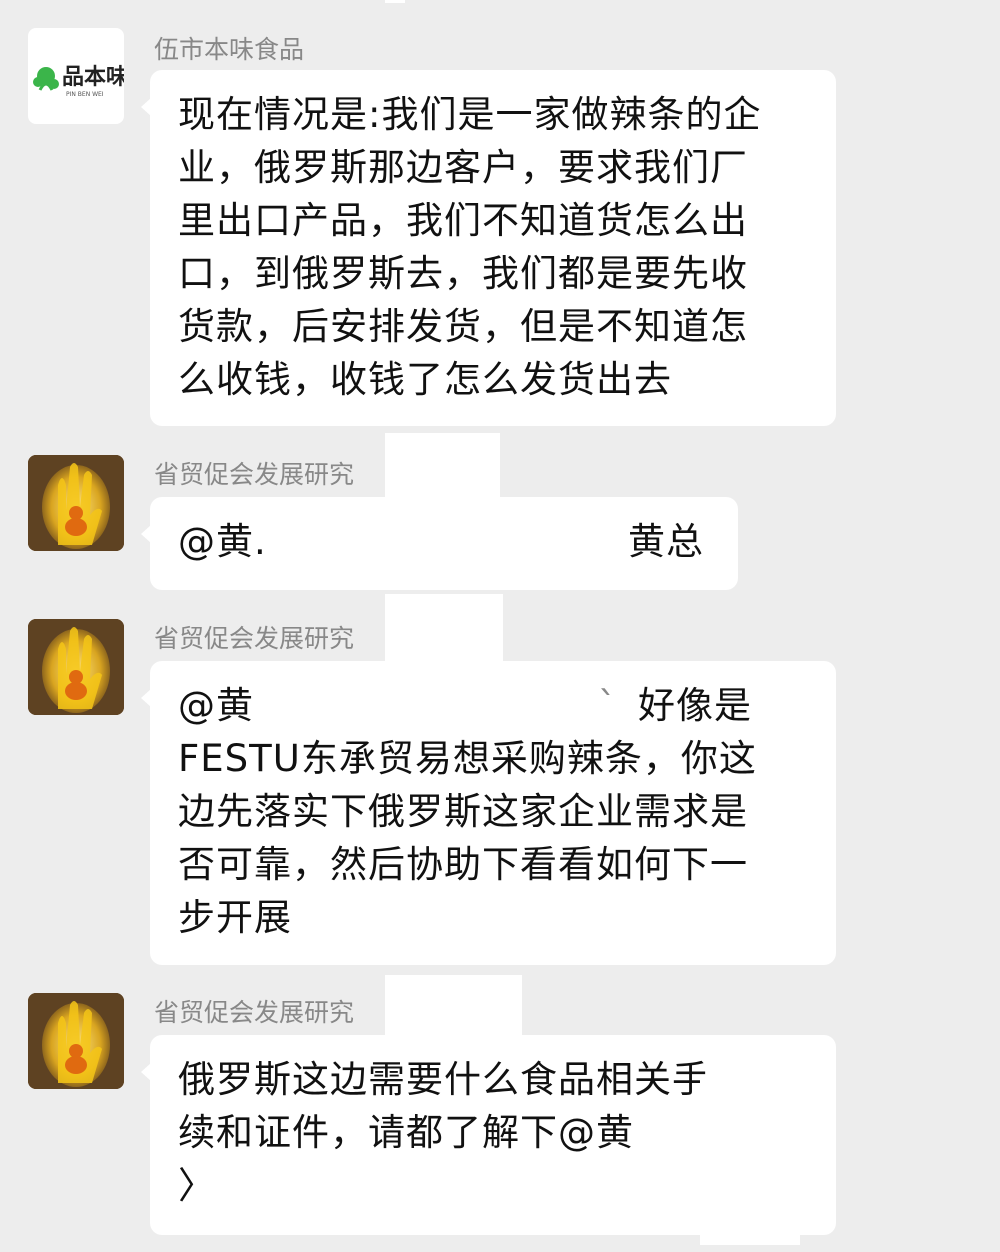 The height and width of the screenshot is (1252, 1000). I want to click on message-line: 里出口产品，我们不知道货怎么出, so click(463, 220).